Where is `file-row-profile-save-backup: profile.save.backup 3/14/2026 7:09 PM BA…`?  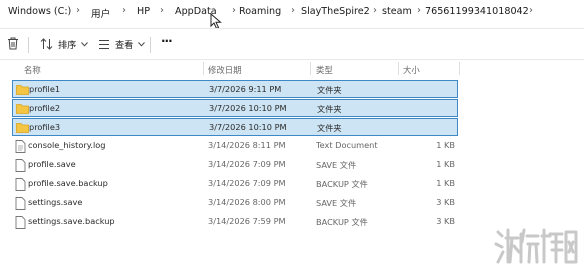
file-row-profile-save-backup: profile.save.backup 3/14/2026 7:09 PM BA… is located at coordinates (235, 184).